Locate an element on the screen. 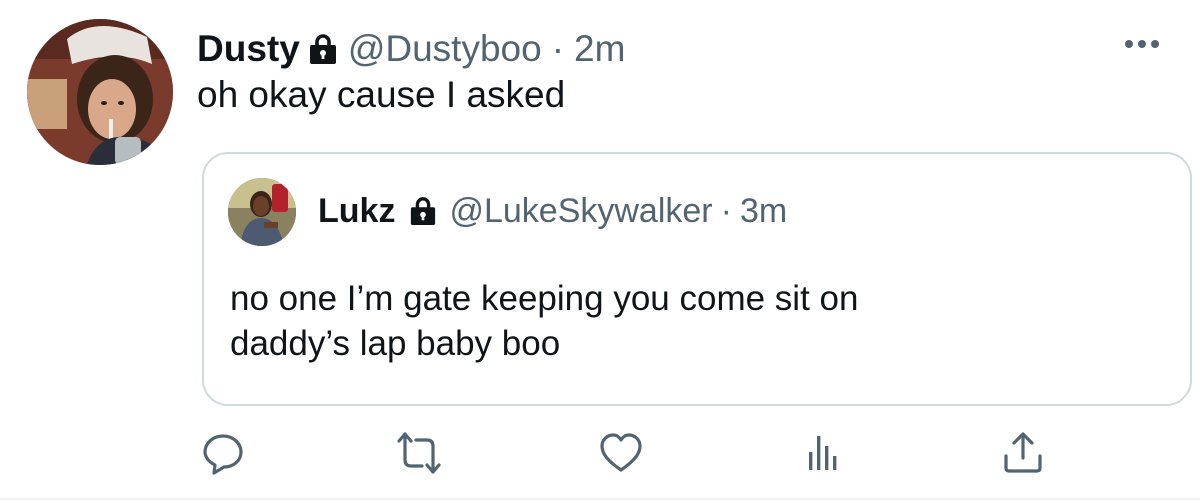  tweet-actions is located at coordinates (600, 455).